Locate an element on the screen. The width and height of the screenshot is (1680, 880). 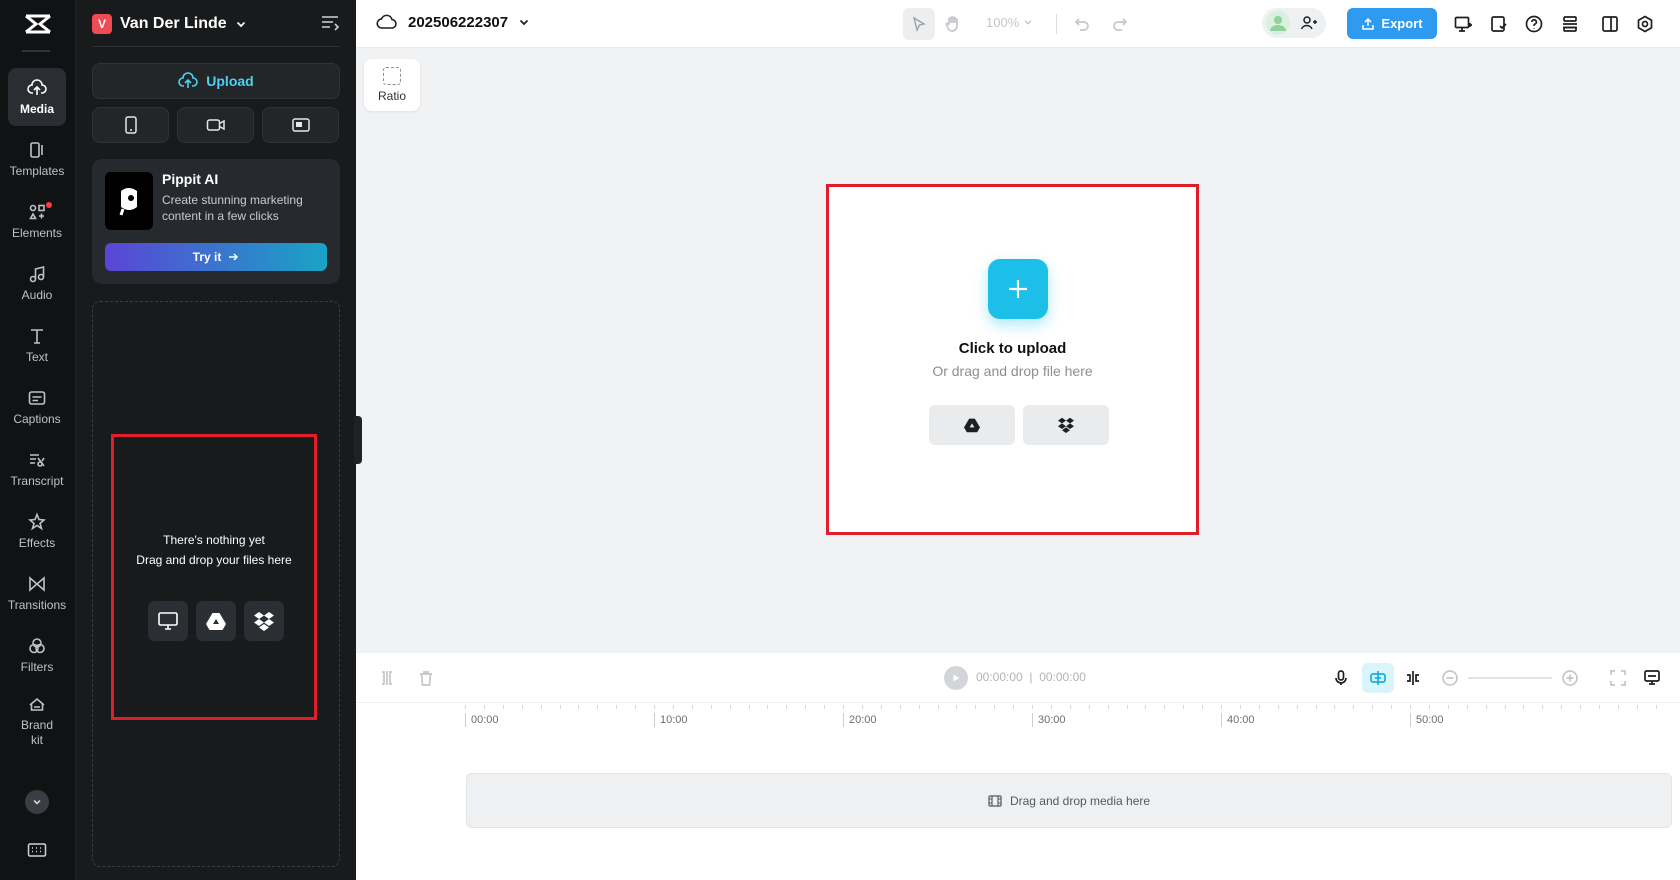
keyboard-shortcuts-button is located at coordinates (37, 850).